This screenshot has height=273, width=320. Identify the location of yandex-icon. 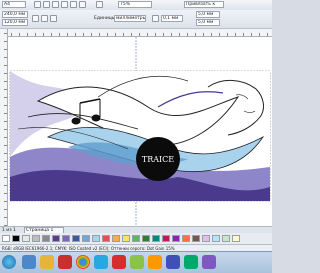
(65, 262).